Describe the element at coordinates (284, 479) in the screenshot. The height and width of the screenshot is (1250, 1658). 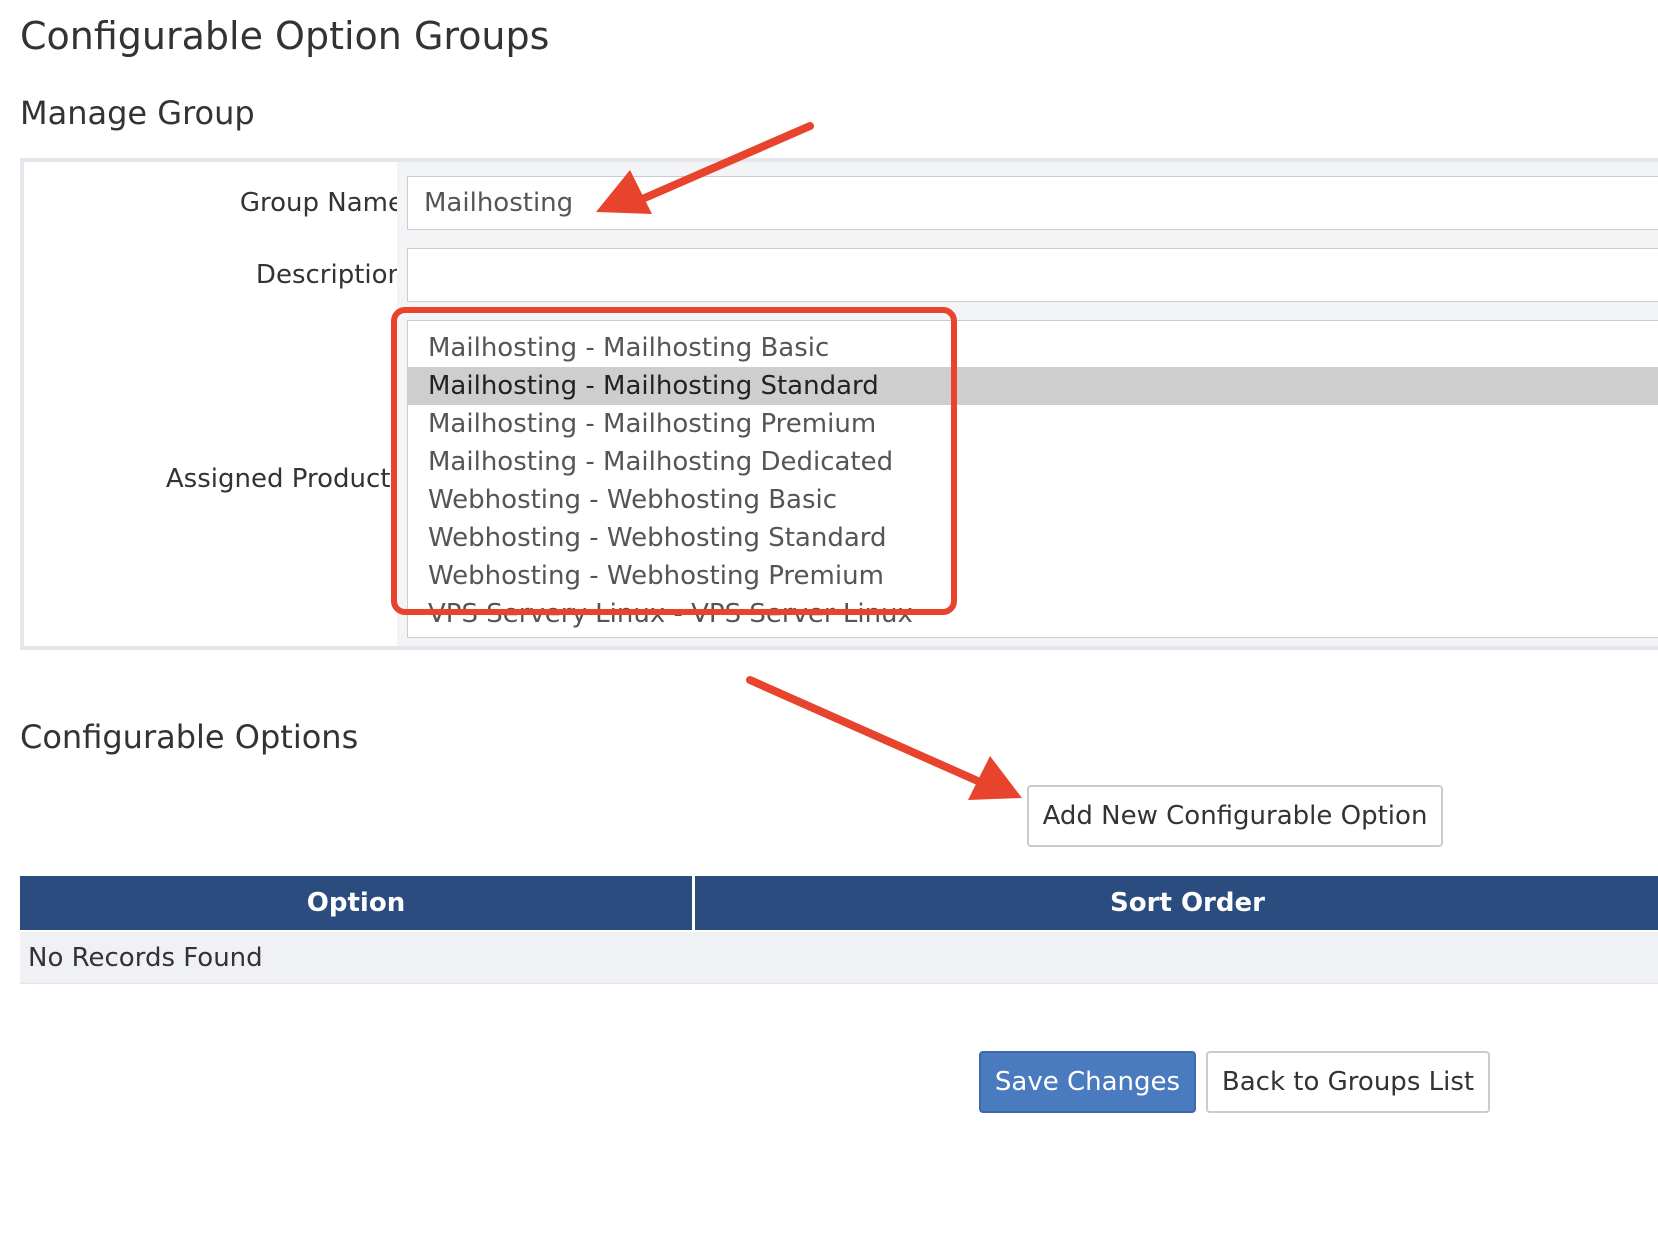
I see `assigned-products-label: Assigned Products` at that location.